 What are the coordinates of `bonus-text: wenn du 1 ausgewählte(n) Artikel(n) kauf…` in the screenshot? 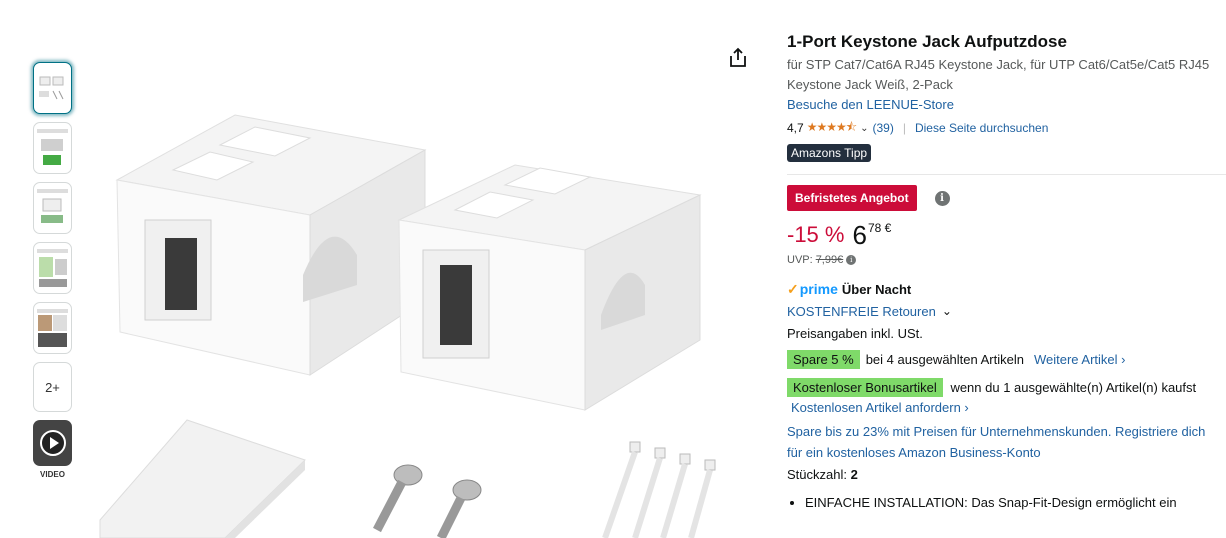 It's located at (1073, 387).